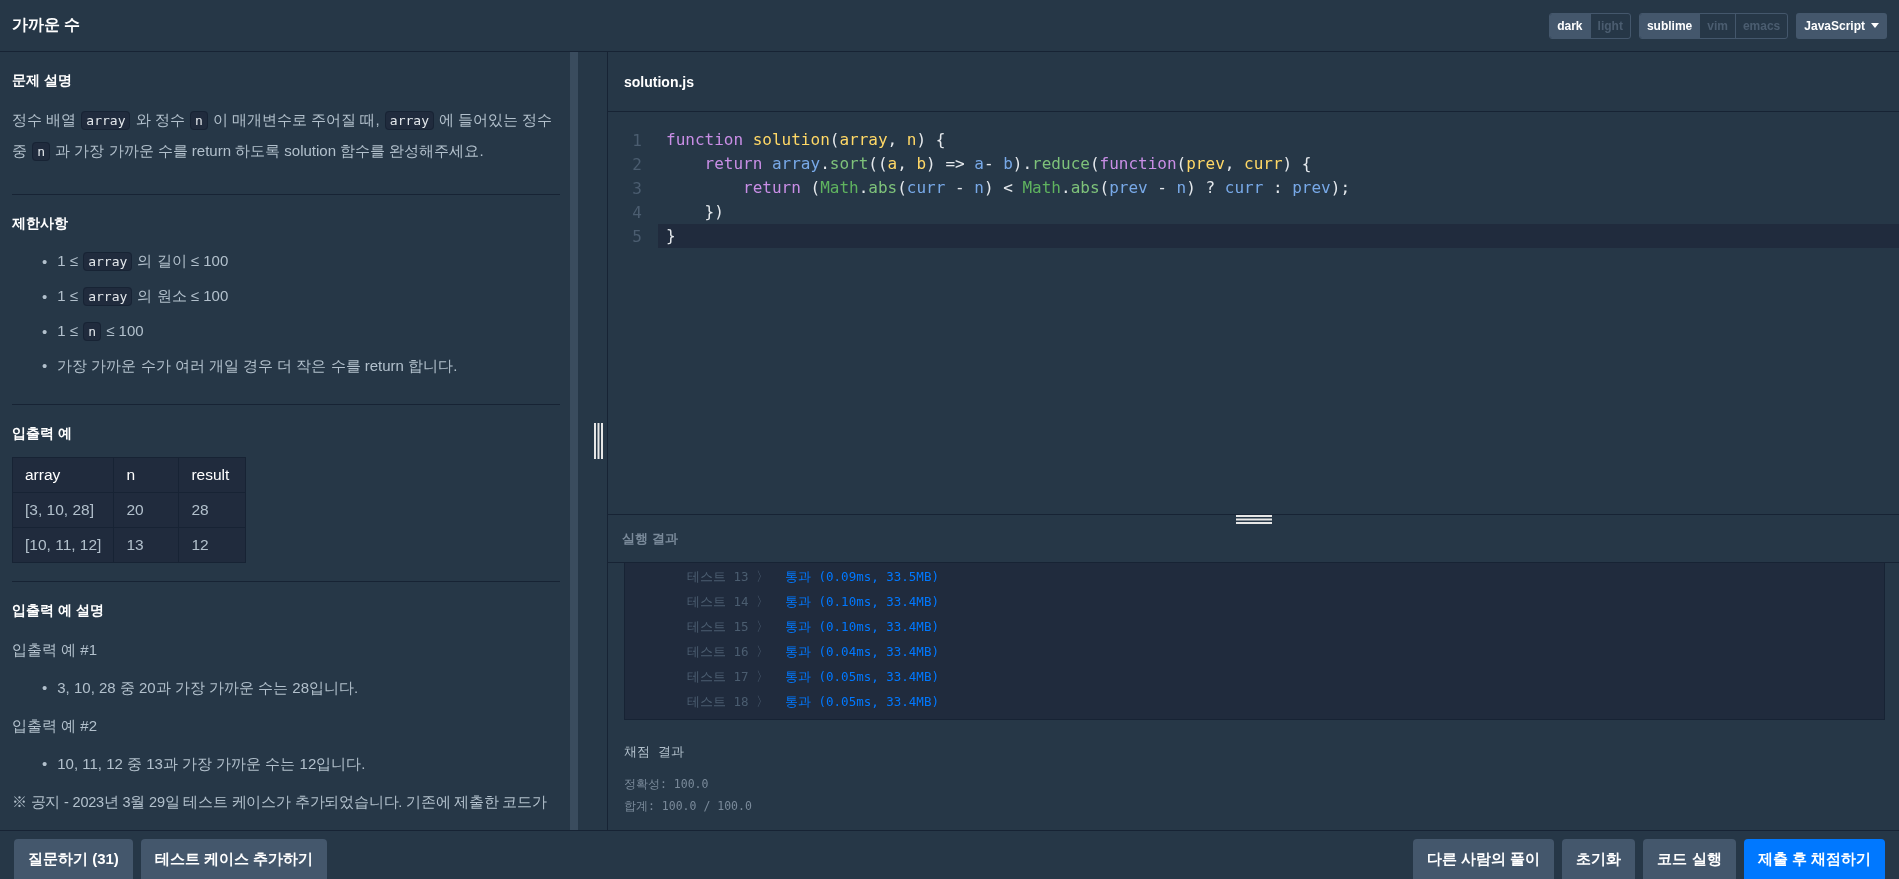  What do you see at coordinates (1669, 25) in the screenshot?
I see `keymap-toggle: sublime` at bounding box center [1669, 25].